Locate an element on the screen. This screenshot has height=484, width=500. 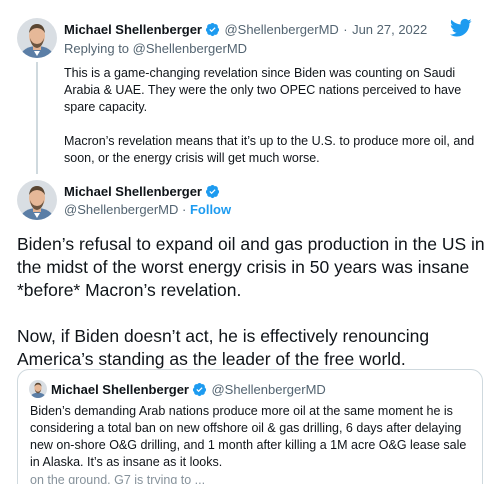
main-author-name-row: Michael Shellenberger is located at coordinates (142, 192).